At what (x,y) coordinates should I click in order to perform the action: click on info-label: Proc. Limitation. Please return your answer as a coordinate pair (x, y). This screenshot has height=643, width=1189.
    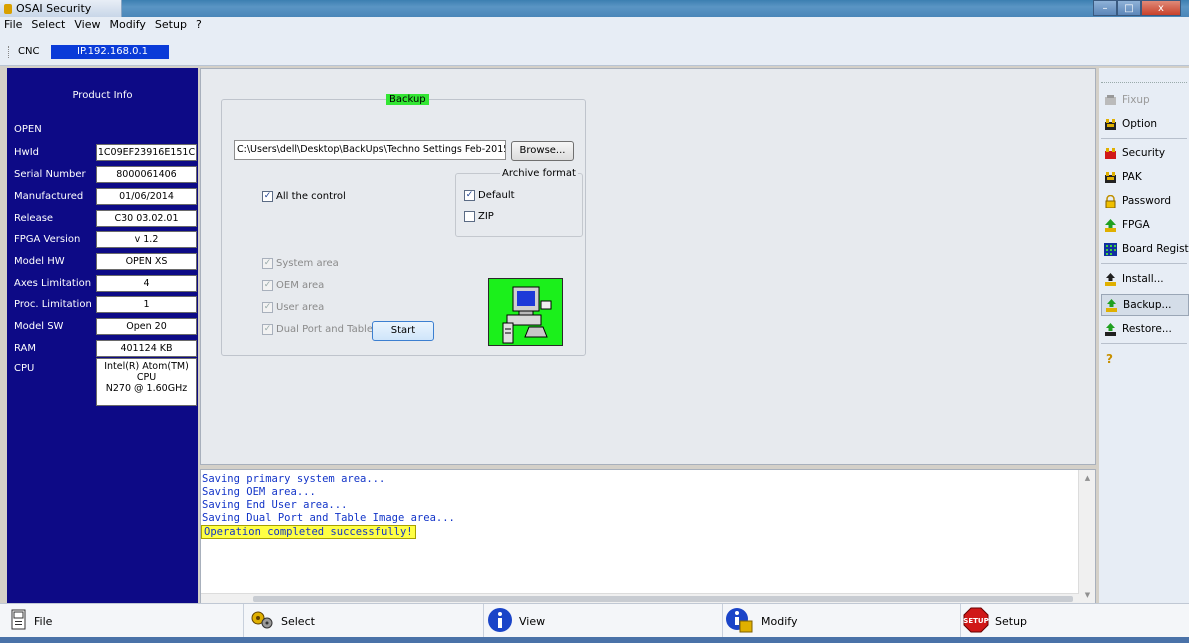
    Looking at the image, I should click on (53, 304).